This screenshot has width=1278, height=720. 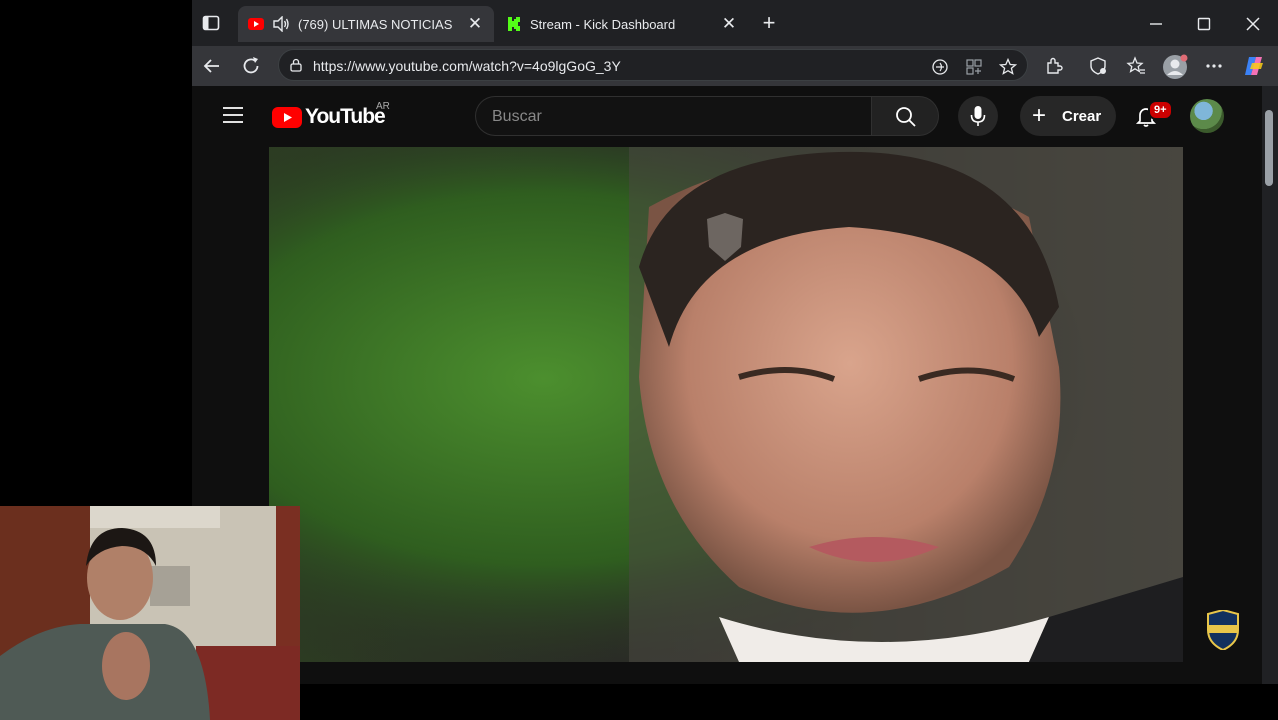 I want to click on create-label: Crear, so click(x=1082, y=116).